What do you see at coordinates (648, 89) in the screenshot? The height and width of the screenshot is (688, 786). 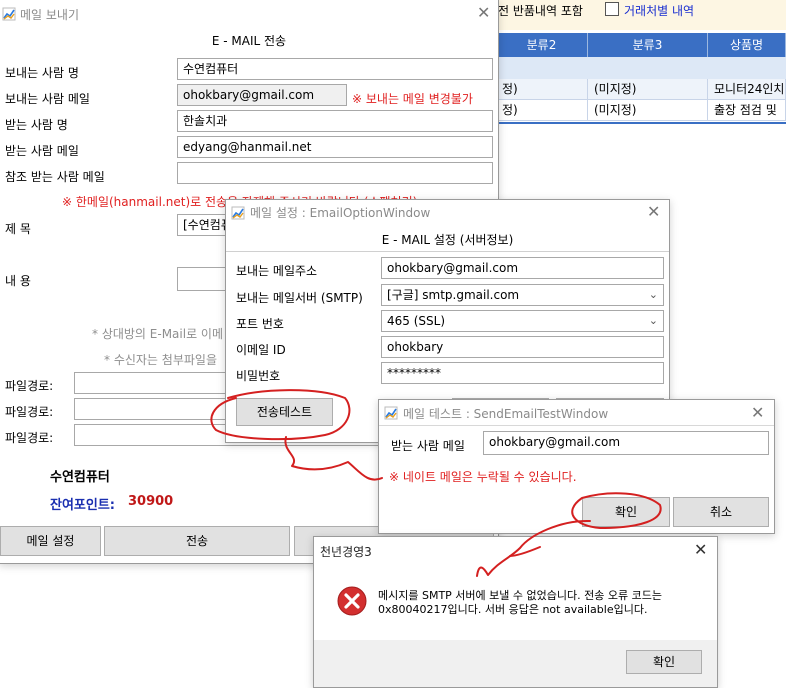 I see `table-row-1-cat3: (미지정)` at bounding box center [648, 89].